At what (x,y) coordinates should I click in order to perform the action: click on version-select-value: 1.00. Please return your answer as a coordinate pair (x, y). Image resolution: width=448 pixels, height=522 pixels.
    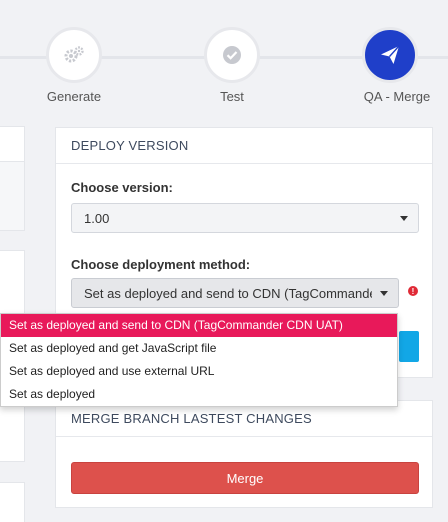
    Looking at the image, I should click on (97, 218).